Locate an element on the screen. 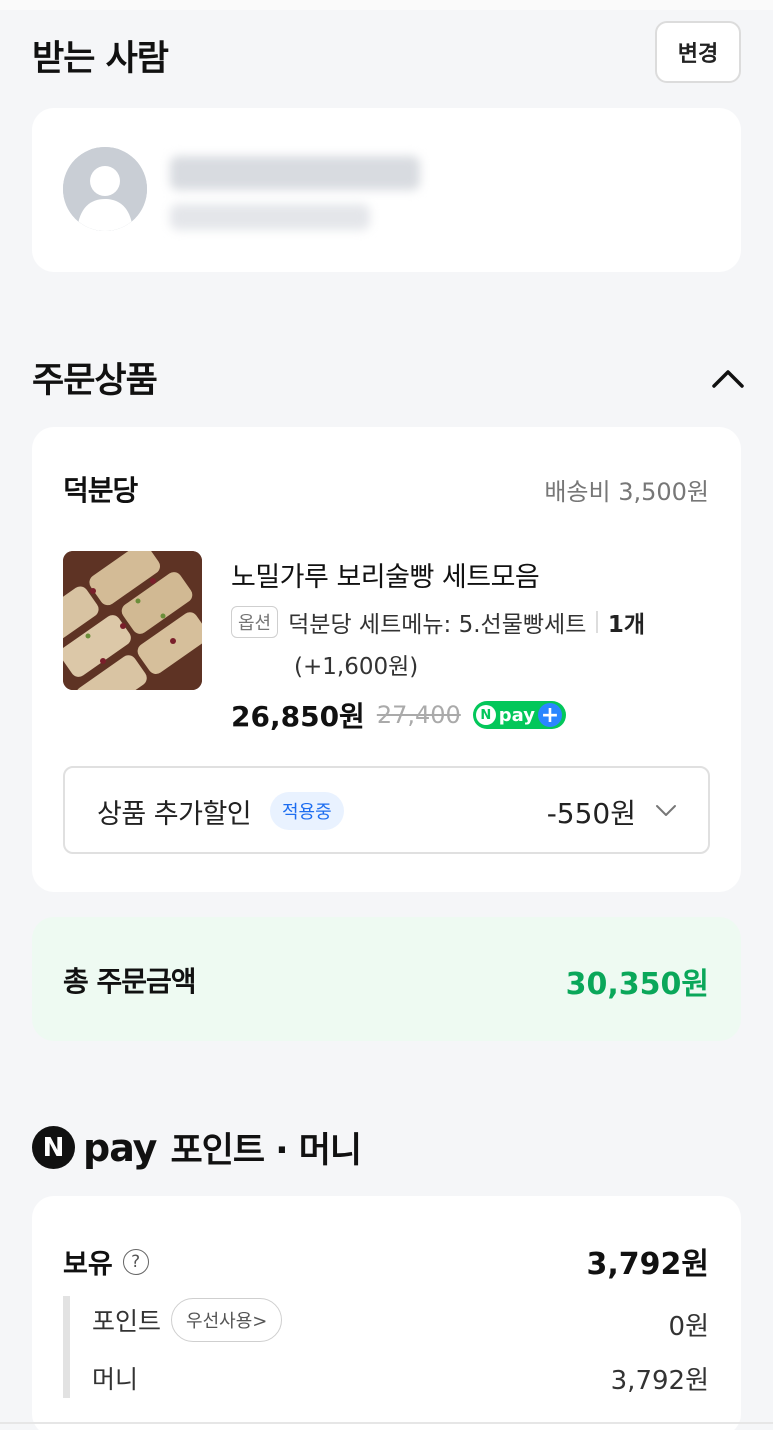 Image resolution: width=773 pixels, height=1430 pixels. option-tag: 옵션 is located at coordinates (255, 622).